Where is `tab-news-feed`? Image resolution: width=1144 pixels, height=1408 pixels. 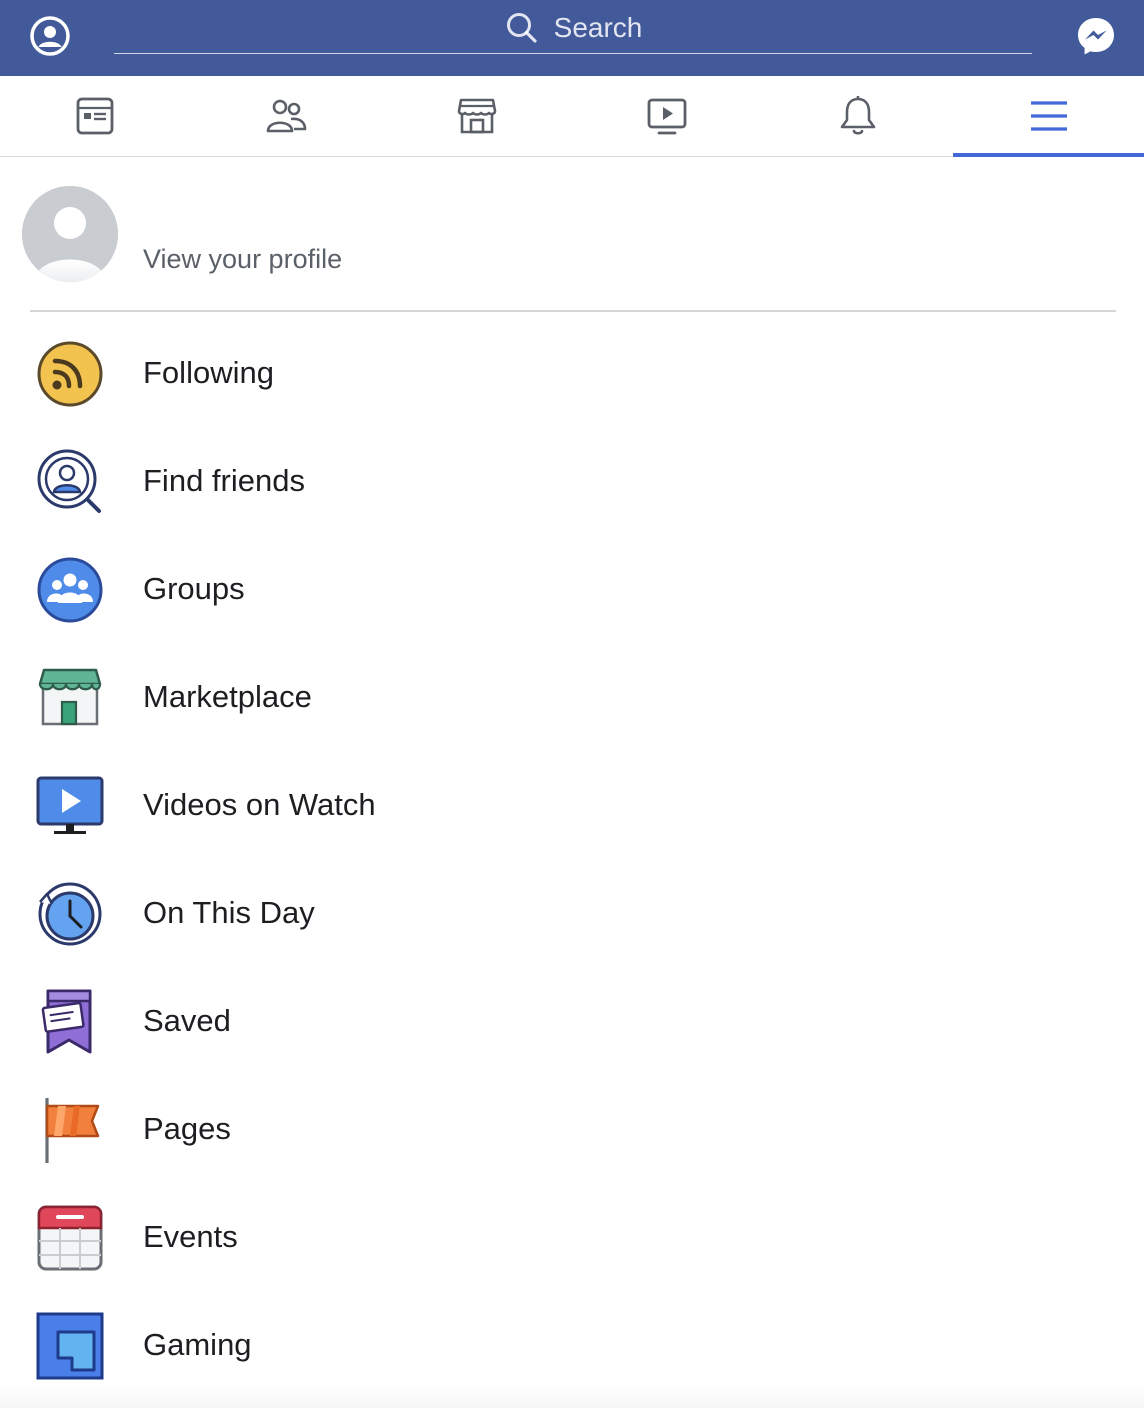 tab-news-feed is located at coordinates (95, 116).